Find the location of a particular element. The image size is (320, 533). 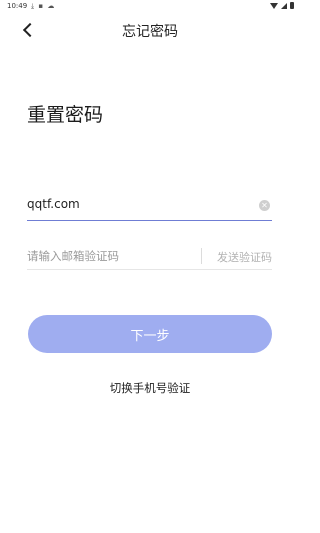

status-right-icons is located at coordinates (282, 5).